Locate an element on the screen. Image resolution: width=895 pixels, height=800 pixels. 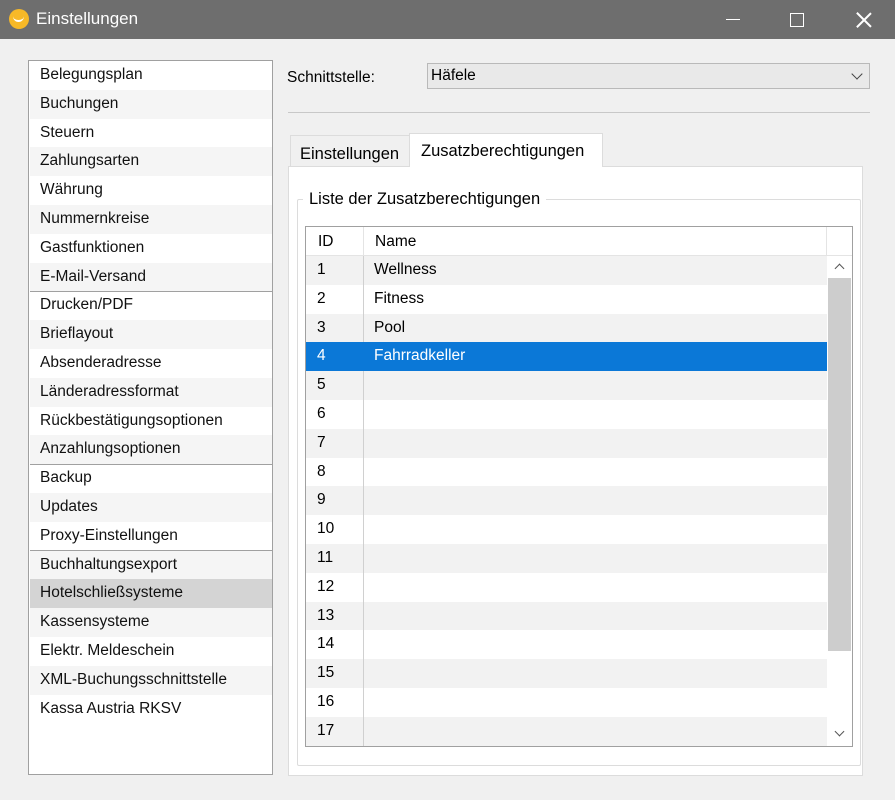
sidebar-item: Rückbestätigungsoptionen is located at coordinates (151, 421).